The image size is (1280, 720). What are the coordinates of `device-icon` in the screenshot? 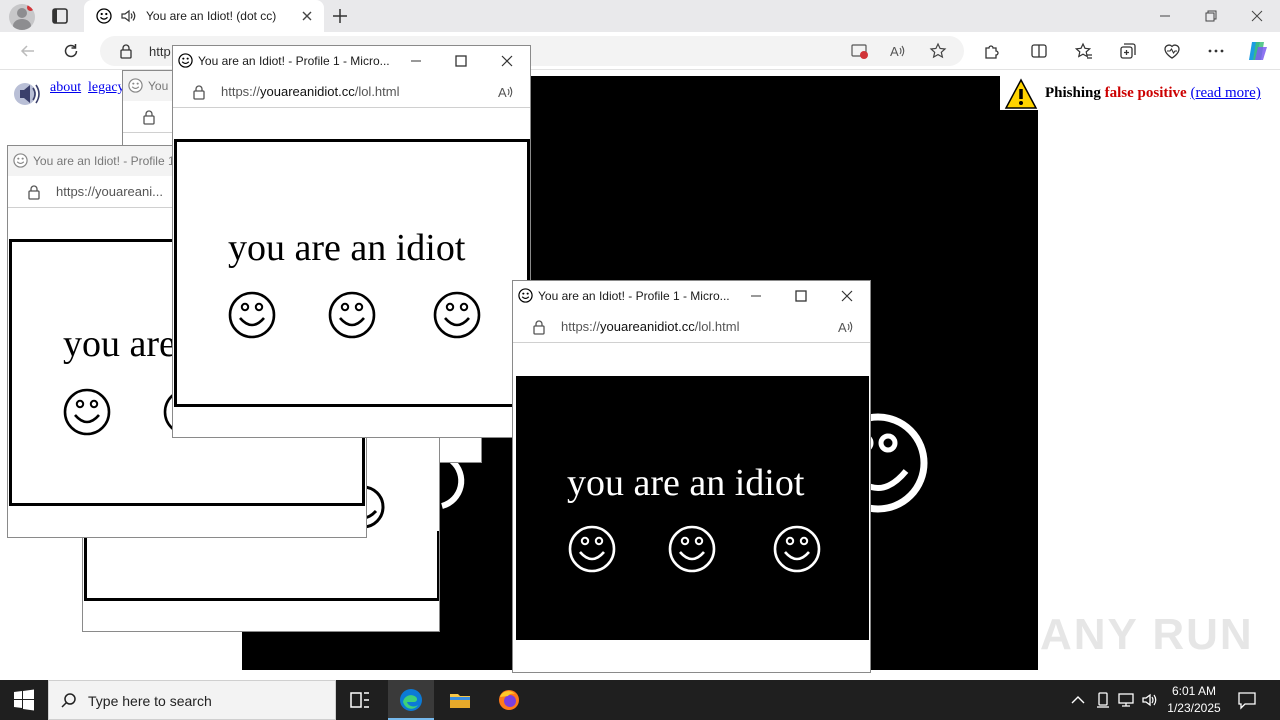 It's located at (1103, 700).